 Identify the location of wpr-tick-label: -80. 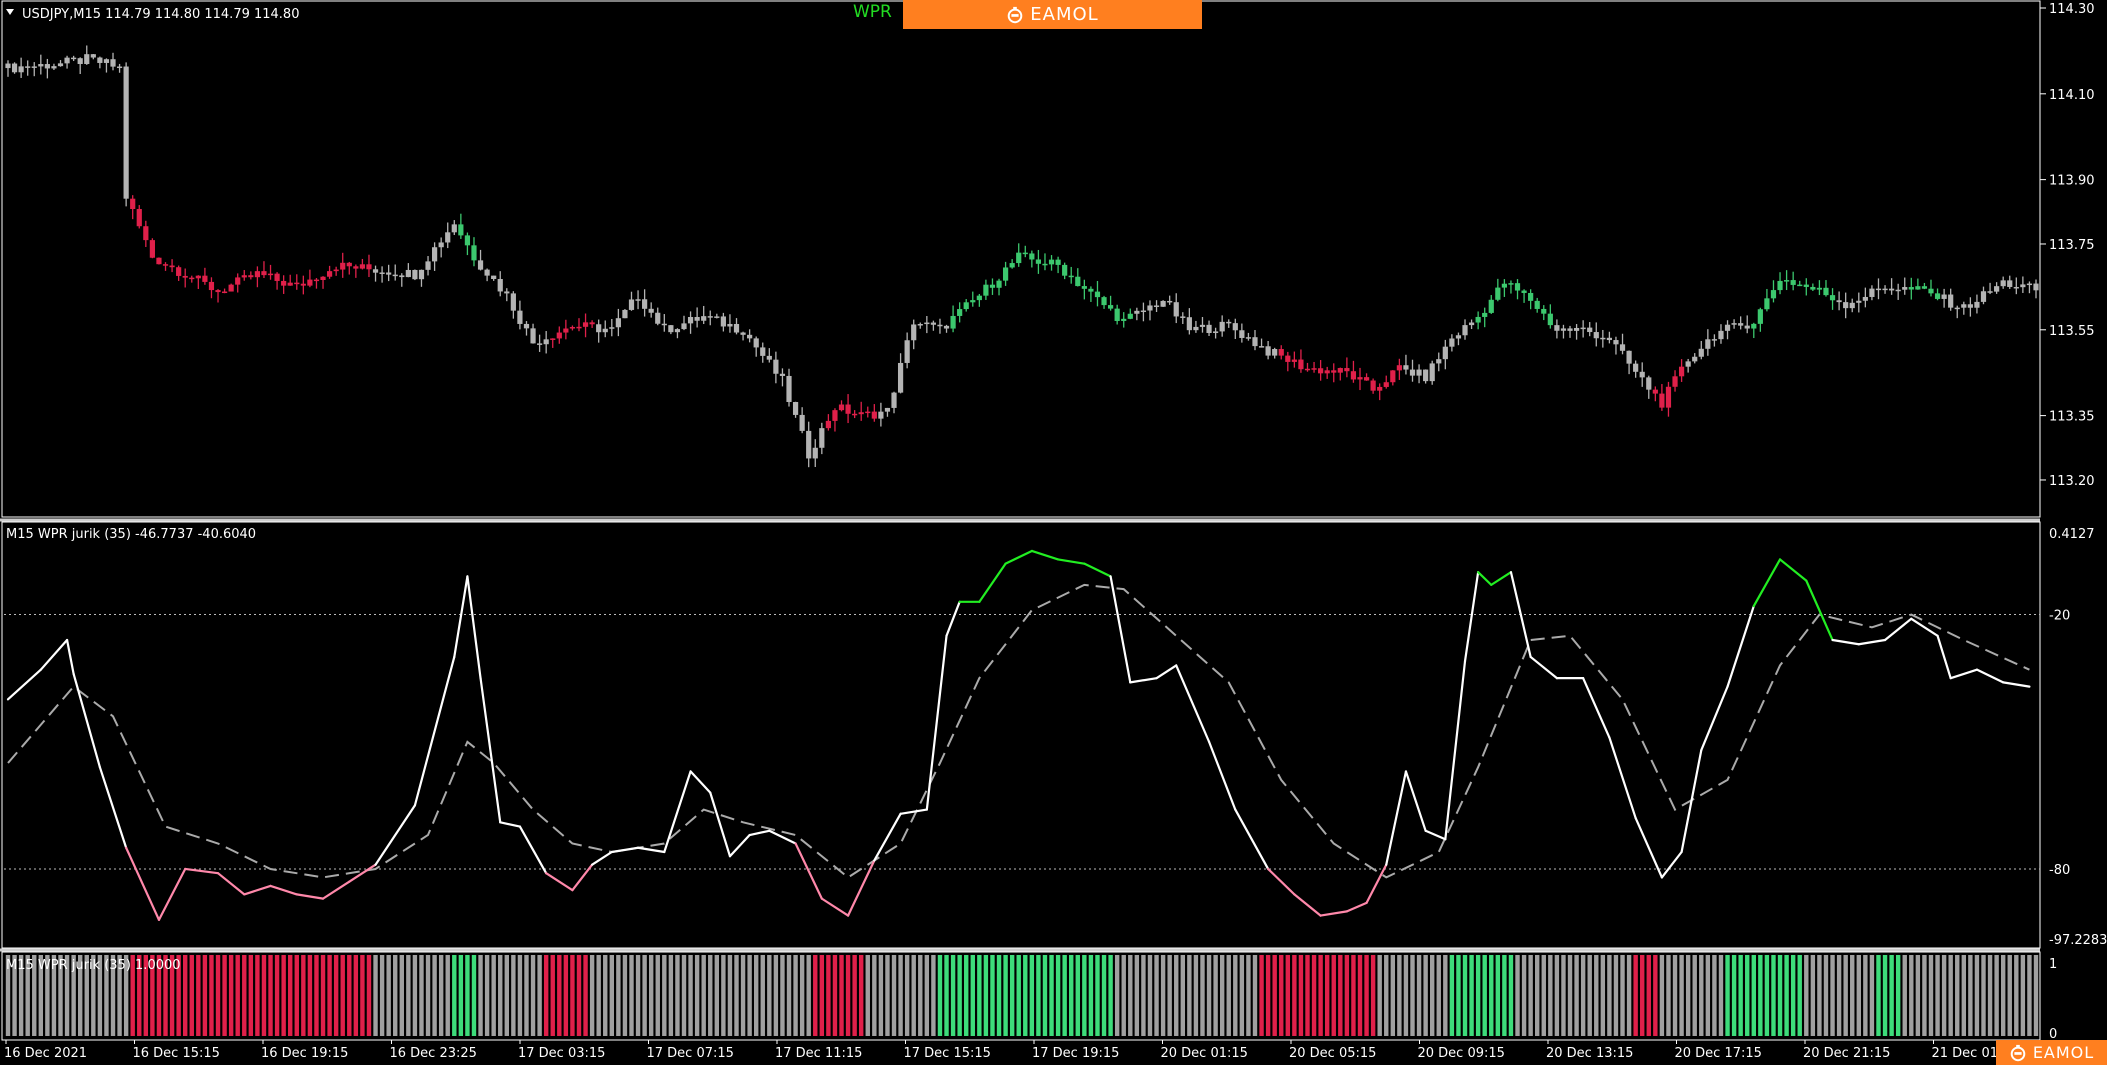
(2059, 870).